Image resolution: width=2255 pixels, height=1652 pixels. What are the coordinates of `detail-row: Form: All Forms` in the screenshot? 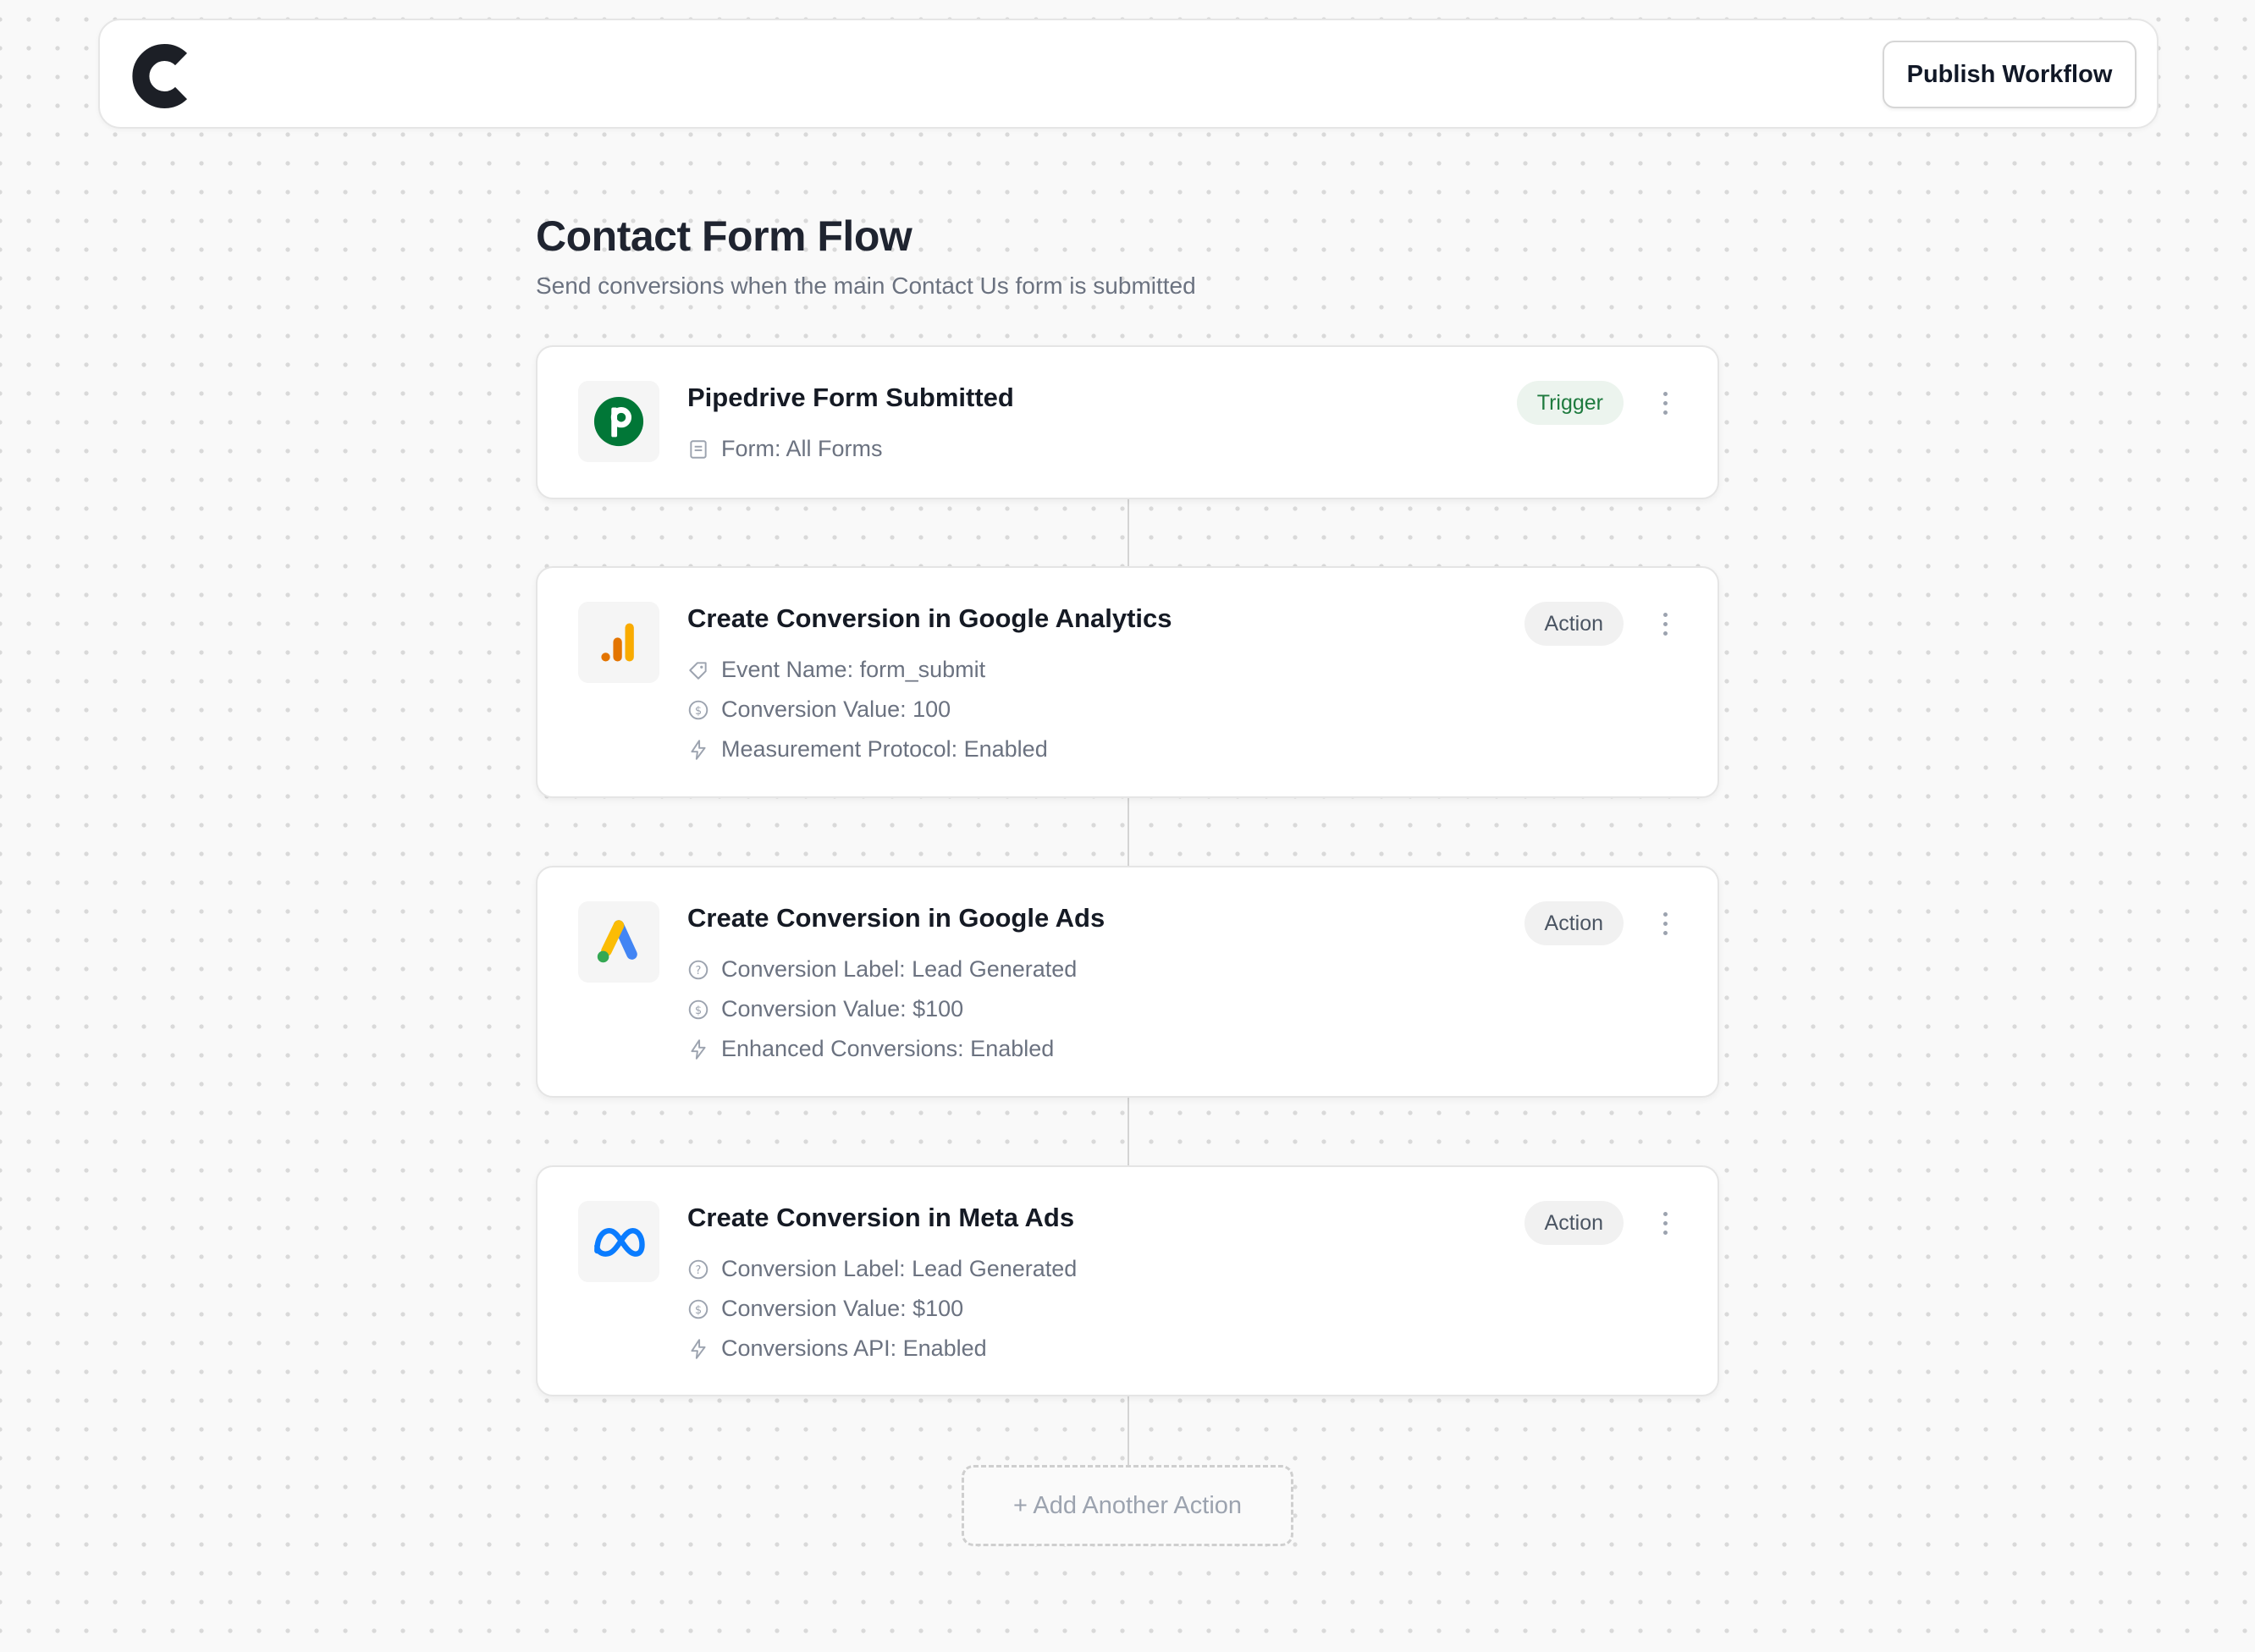 It's located at (785, 449).